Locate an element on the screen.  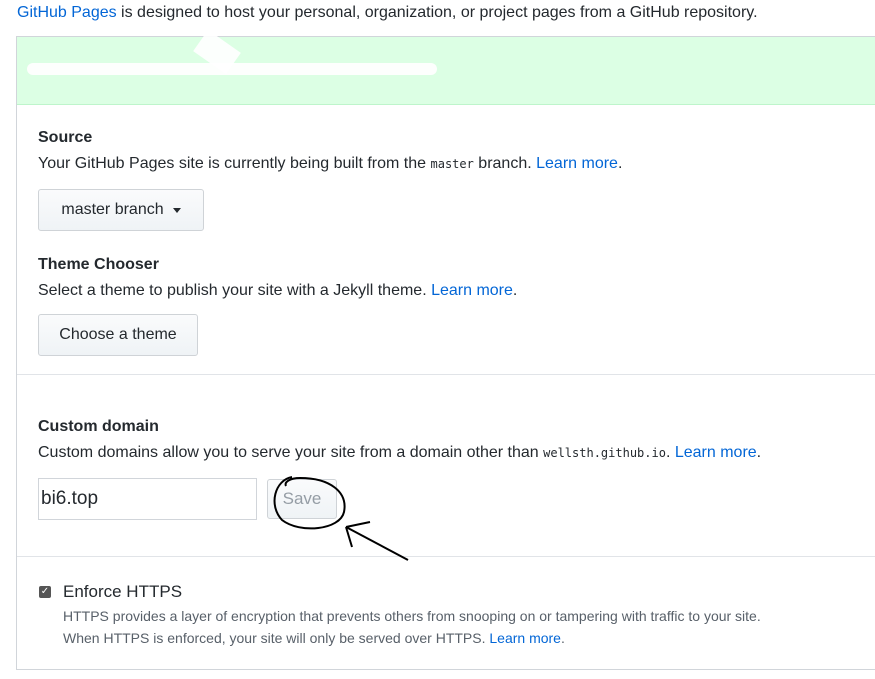
https-period: . is located at coordinates (562, 638).